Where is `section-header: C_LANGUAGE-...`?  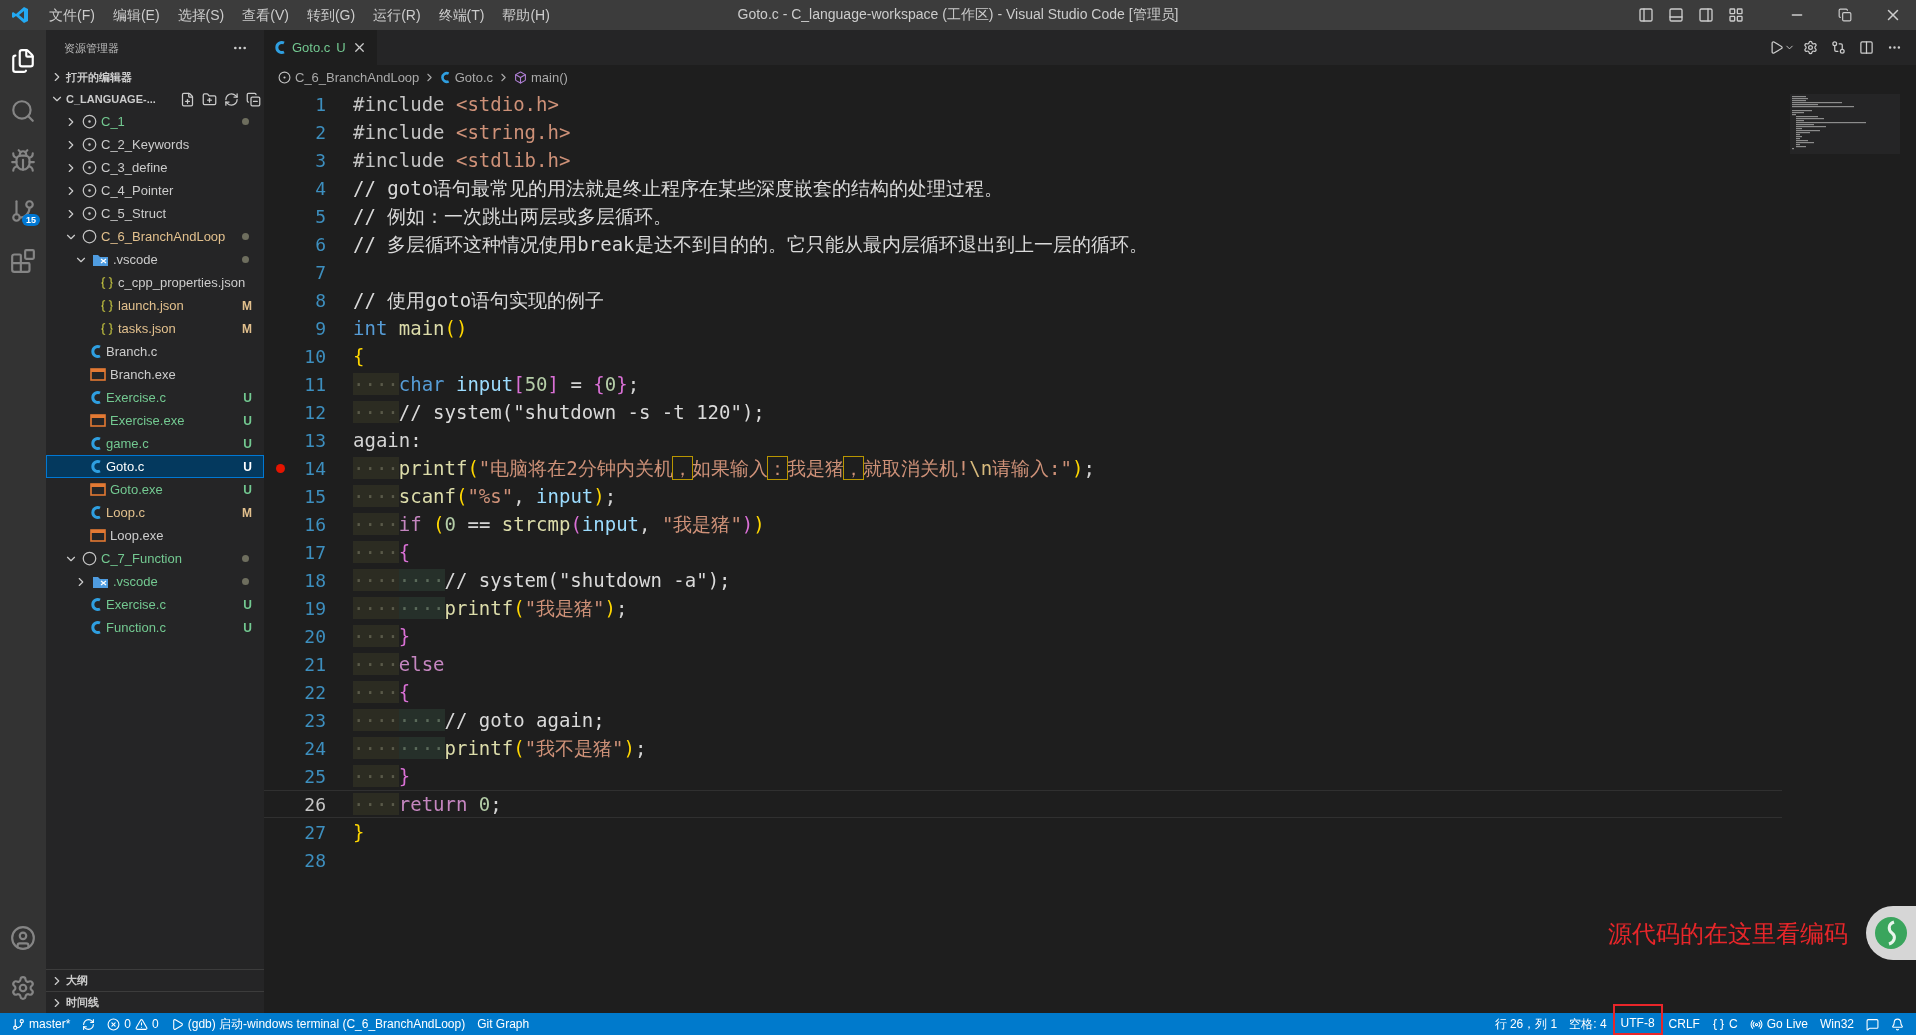
section-header: C_LANGUAGE-... is located at coordinates (155, 99).